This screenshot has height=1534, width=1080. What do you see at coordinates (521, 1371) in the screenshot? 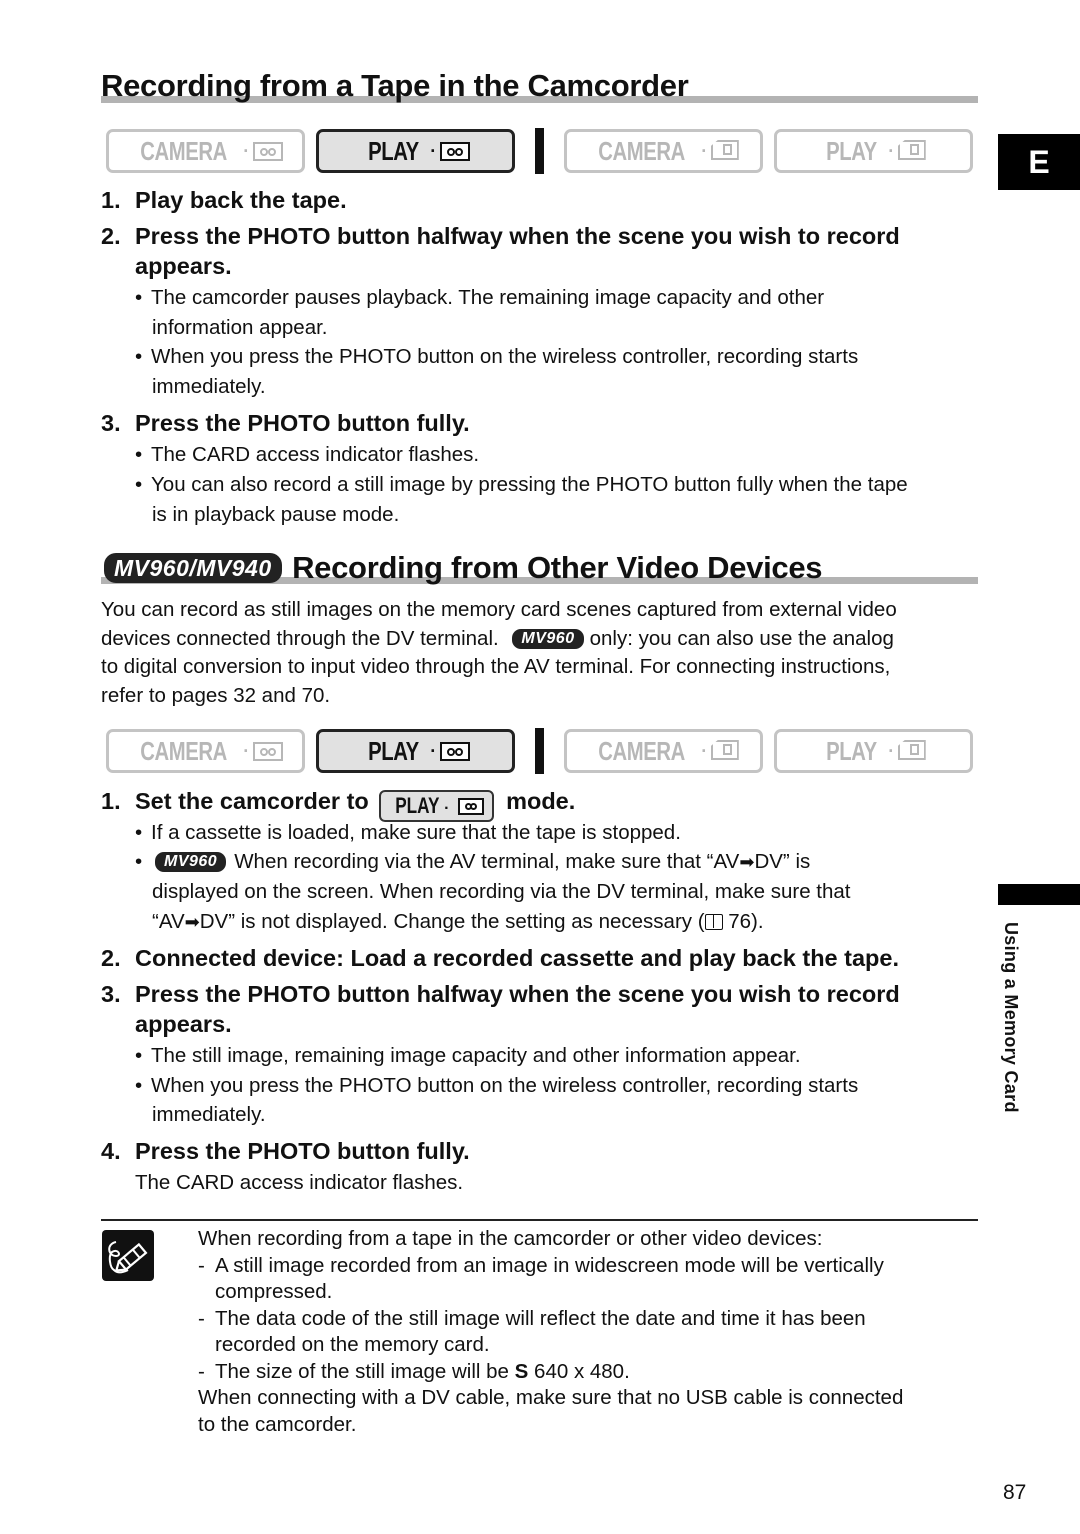
I see `size-s-symbol: S` at bounding box center [521, 1371].